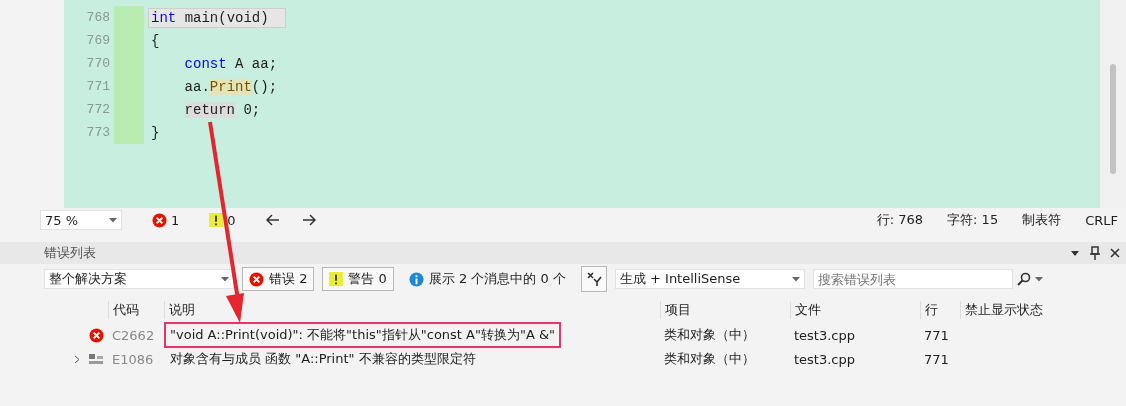 This screenshot has height=406, width=1126. Describe the element at coordinates (155, 41) in the screenshot. I see `code-line: {` at that location.